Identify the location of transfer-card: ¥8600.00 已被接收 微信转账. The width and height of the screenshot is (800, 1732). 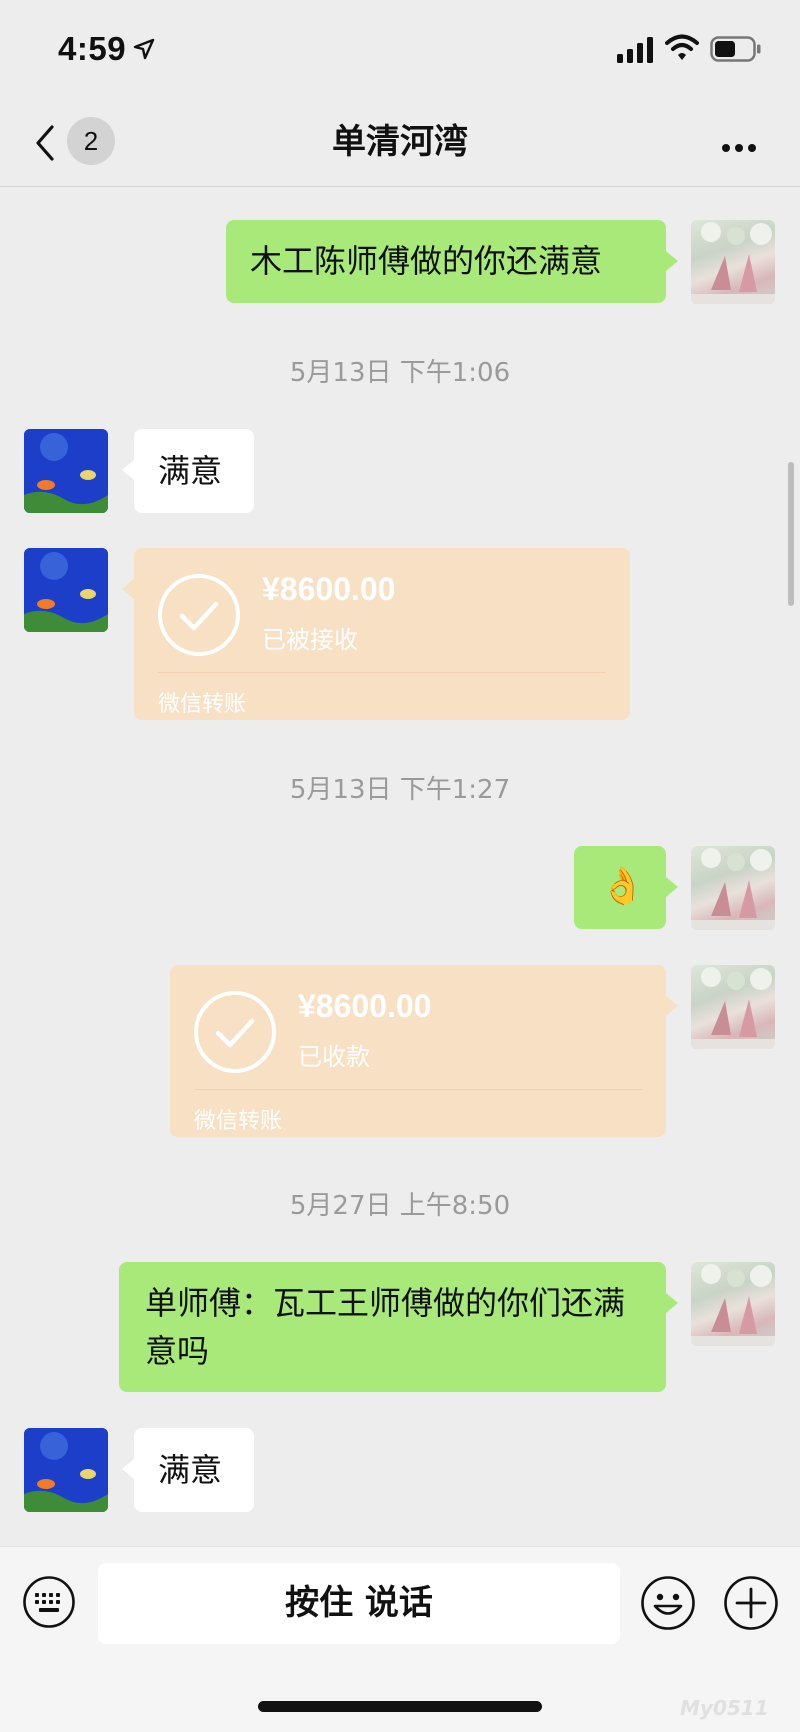
(376, 634).